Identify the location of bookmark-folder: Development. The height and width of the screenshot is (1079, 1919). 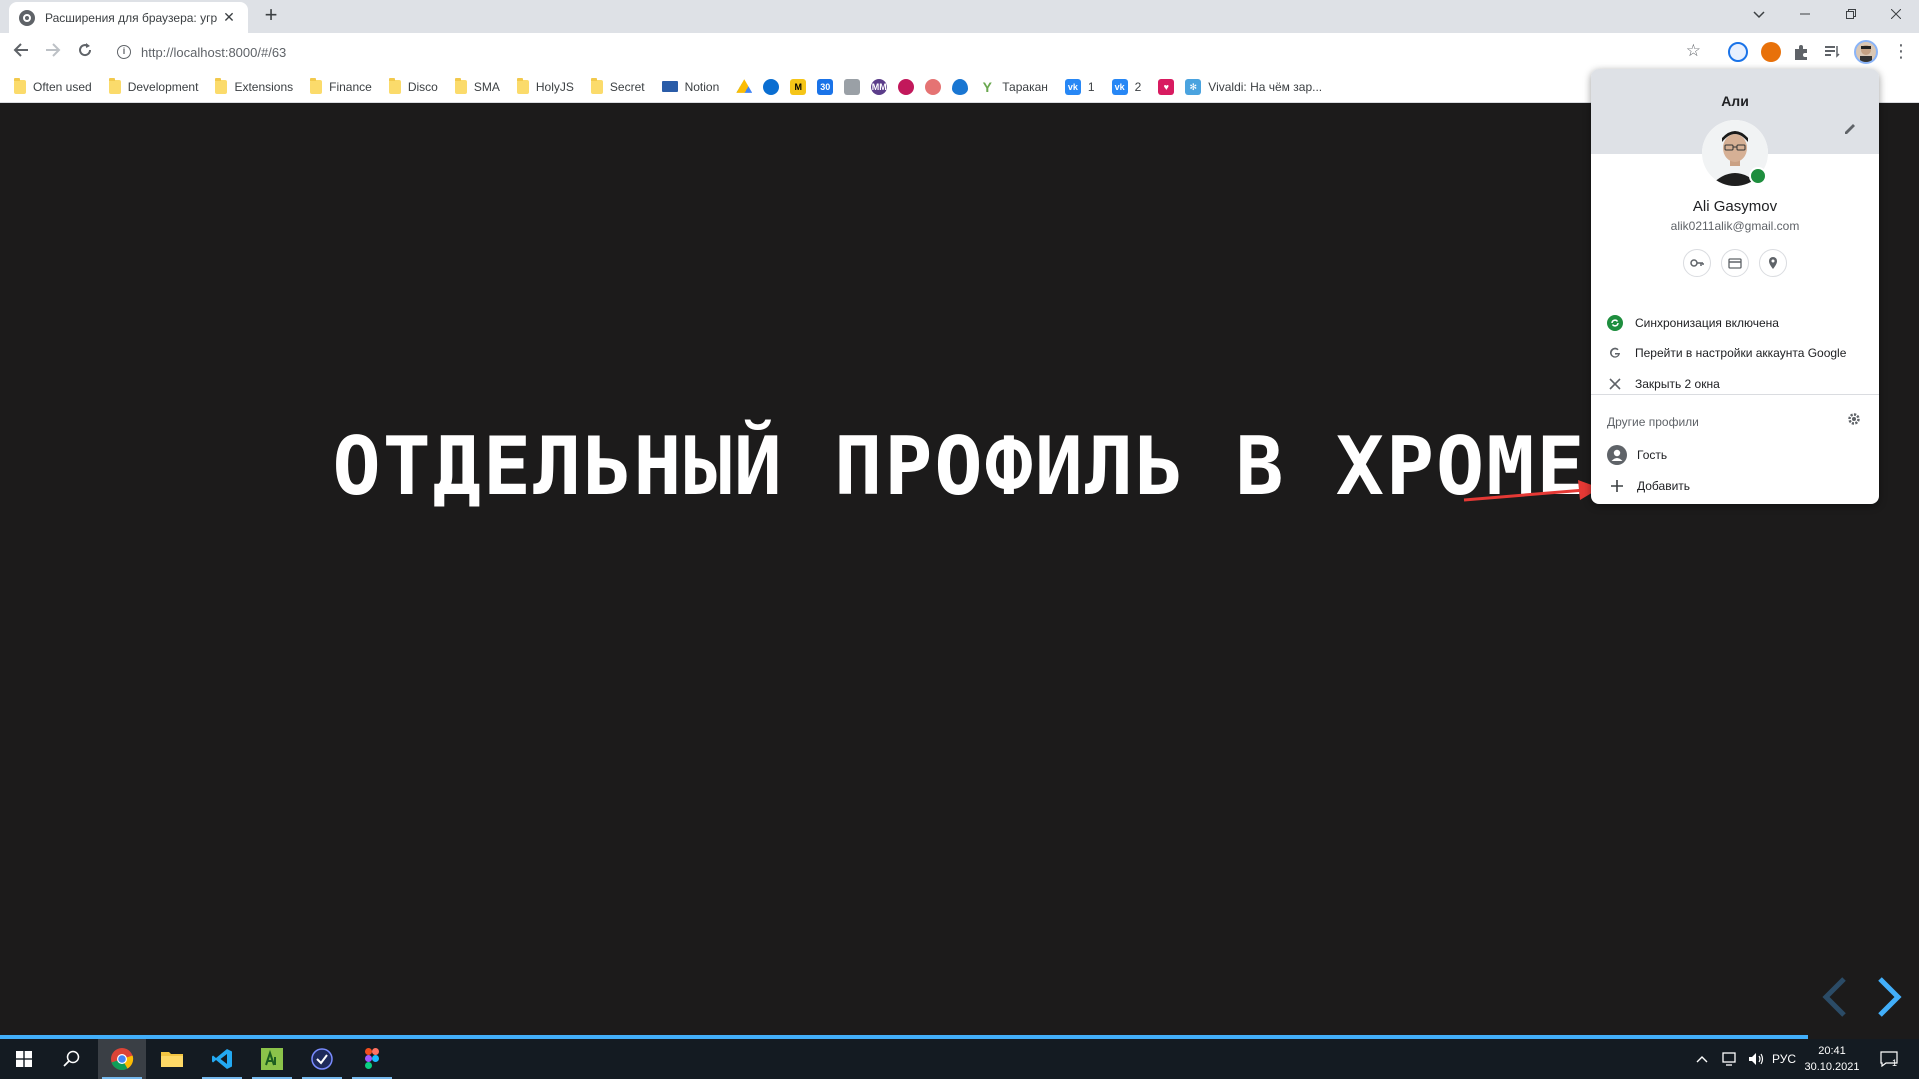
(153, 85).